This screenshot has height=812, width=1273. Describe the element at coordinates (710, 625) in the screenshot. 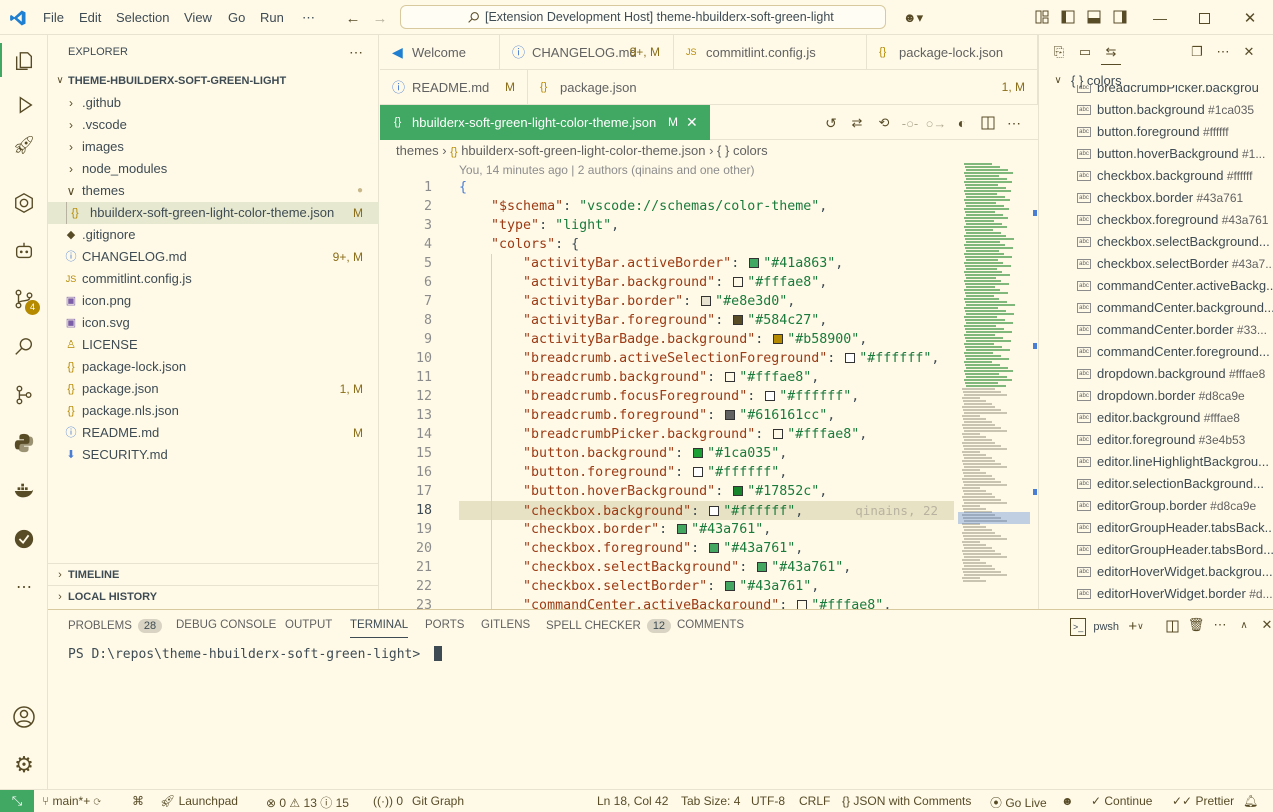

I see `panel-tab-comments: COMMENTS` at that location.